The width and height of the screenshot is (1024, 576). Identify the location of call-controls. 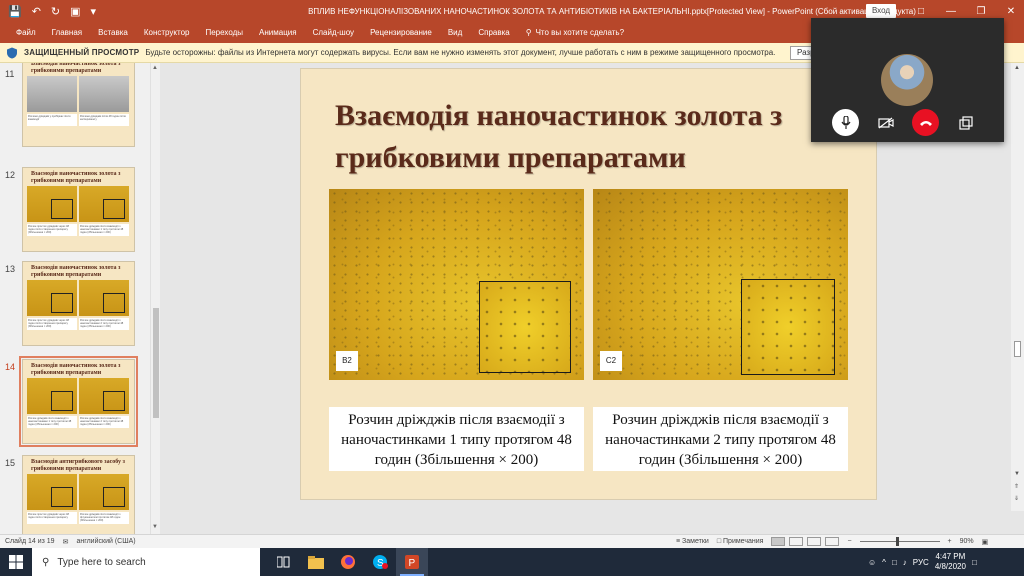
(905, 122).